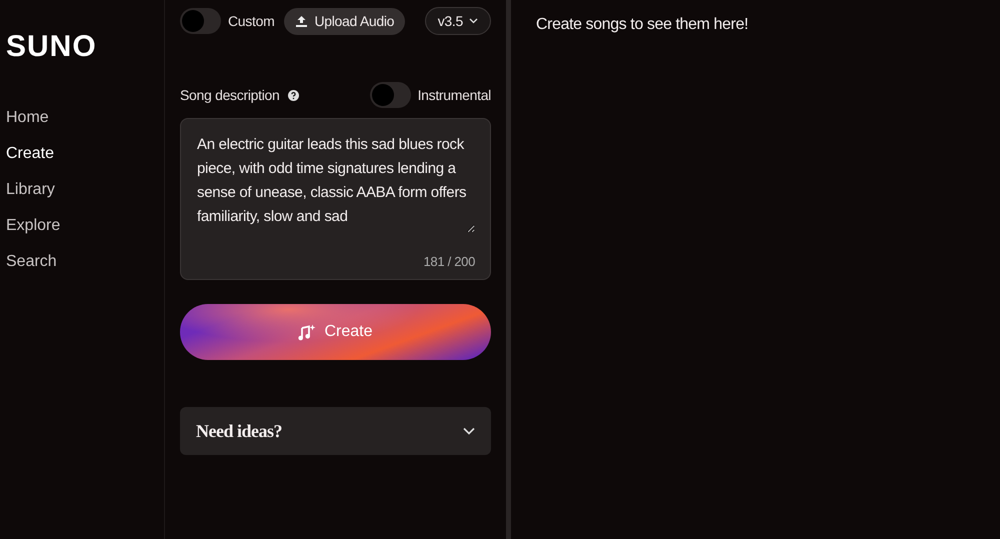 This screenshot has height=539, width=1000. What do you see at coordinates (293, 95) in the screenshot?
I see `help-icon` at bounding box center [293, 95].